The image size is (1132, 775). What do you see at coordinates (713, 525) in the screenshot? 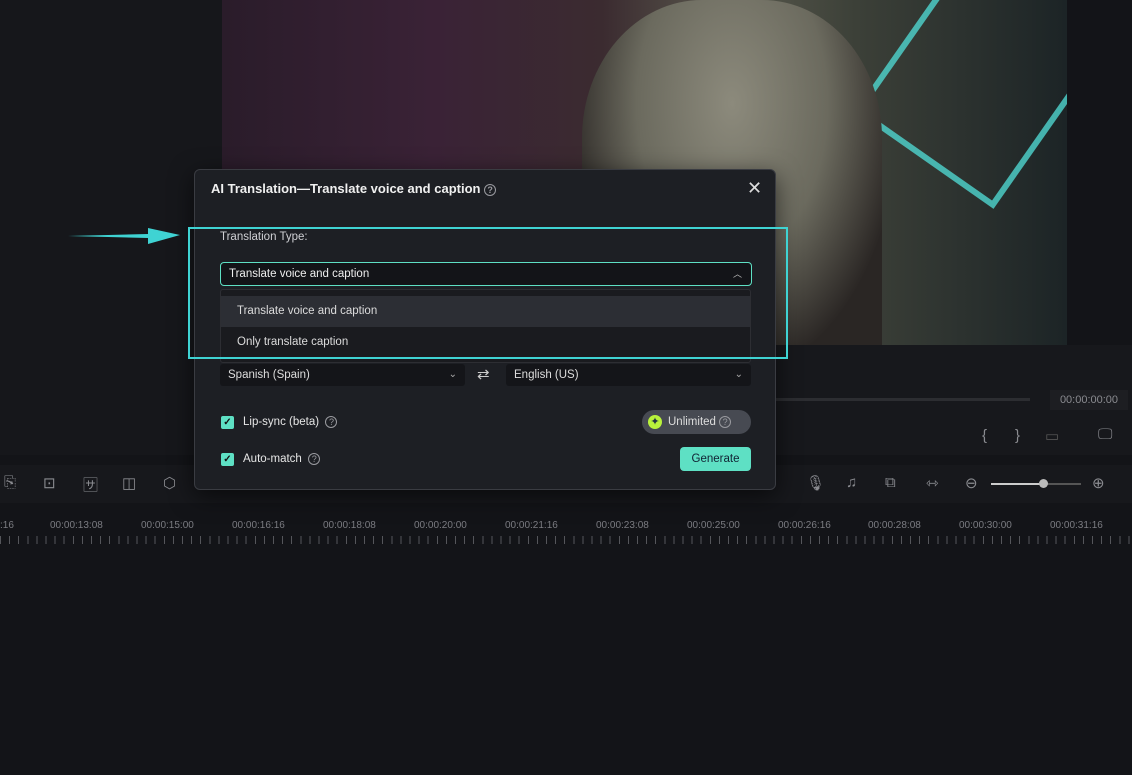
I see `tick-label: 00:00:25:00` at bounding box center [713, 525].